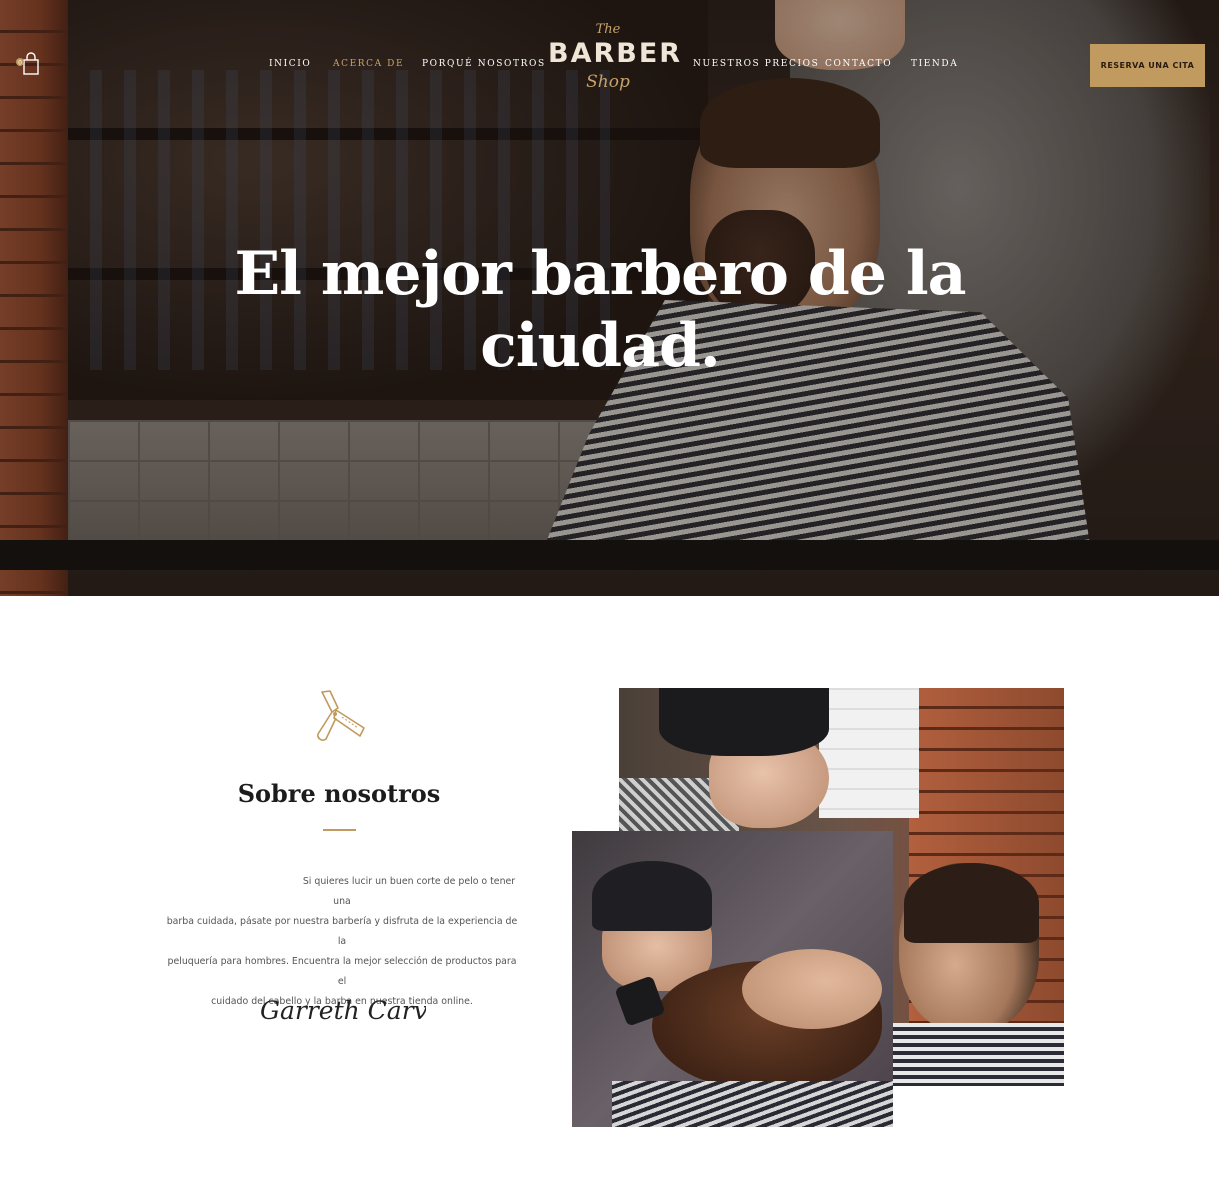 The image size is (1219, 1200). Describe the element at coordinates (339, 830) in the screenshot. I see `title-divider` at that location.